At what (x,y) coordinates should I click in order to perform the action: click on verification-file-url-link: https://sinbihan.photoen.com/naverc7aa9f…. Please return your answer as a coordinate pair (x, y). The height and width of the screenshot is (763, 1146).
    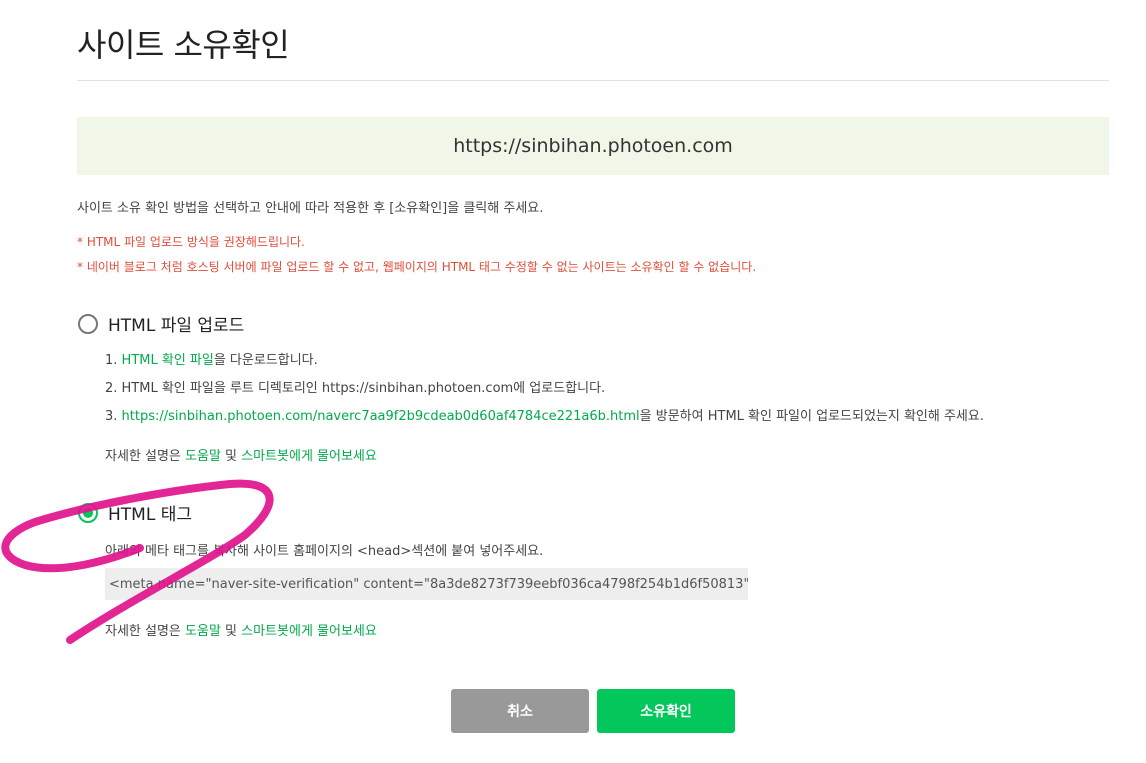
    Looking at the image, I should click on (381, 416).